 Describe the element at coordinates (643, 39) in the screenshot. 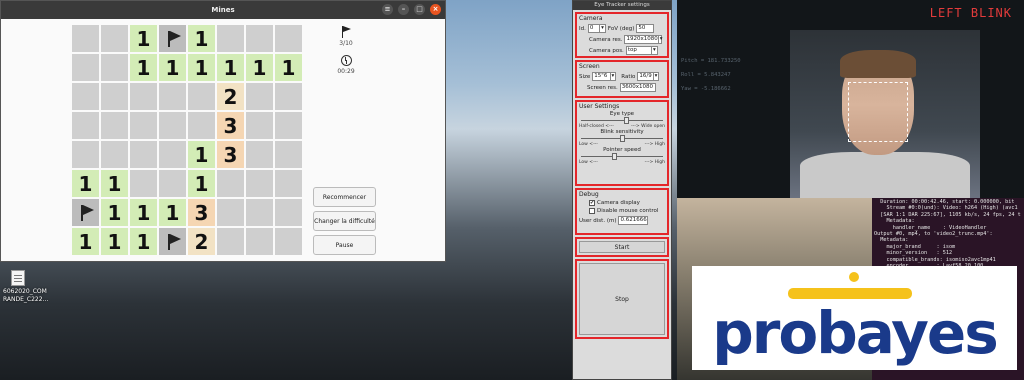

I see `camera-res-select: 1920x1080 ▾` at that location.